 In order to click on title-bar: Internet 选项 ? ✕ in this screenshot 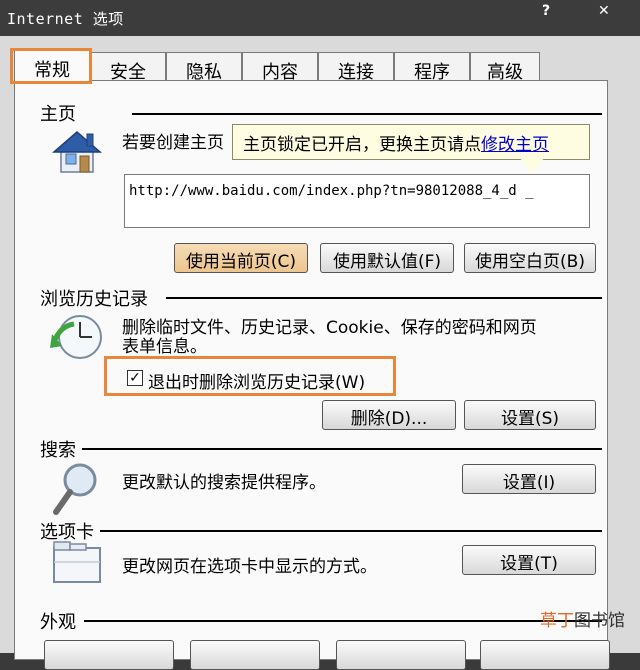, I will do `click(320, 18)`.